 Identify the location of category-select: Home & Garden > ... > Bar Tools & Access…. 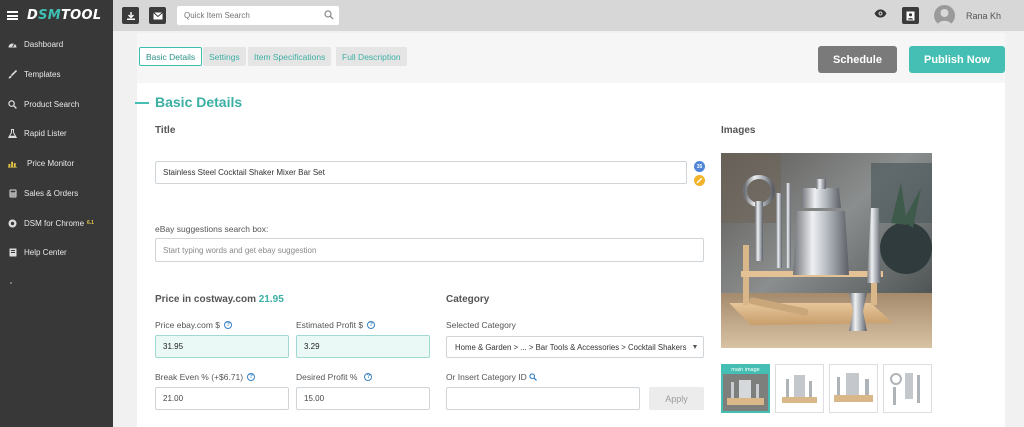
(575, 347).